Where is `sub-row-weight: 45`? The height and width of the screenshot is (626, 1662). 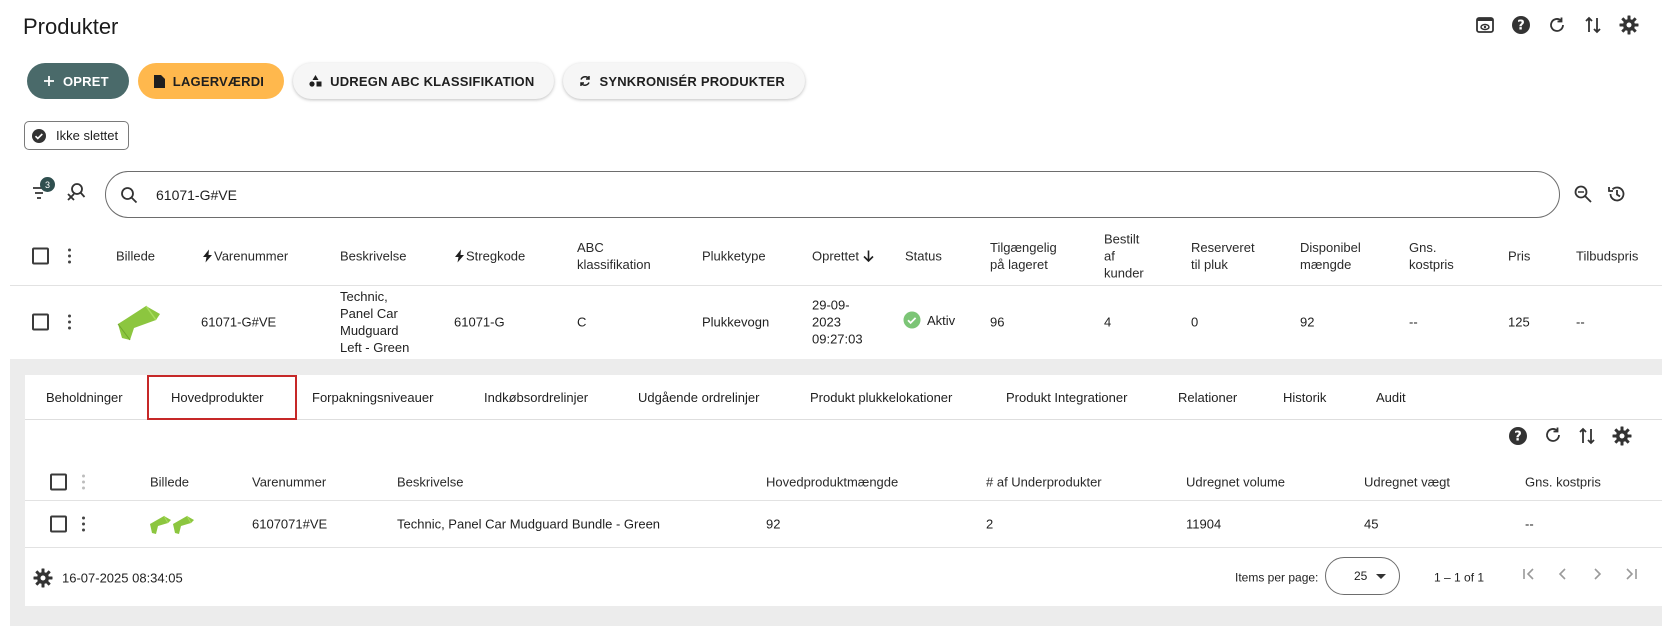 sub-row-weight: 45 is located at coordinates (1371, 524).